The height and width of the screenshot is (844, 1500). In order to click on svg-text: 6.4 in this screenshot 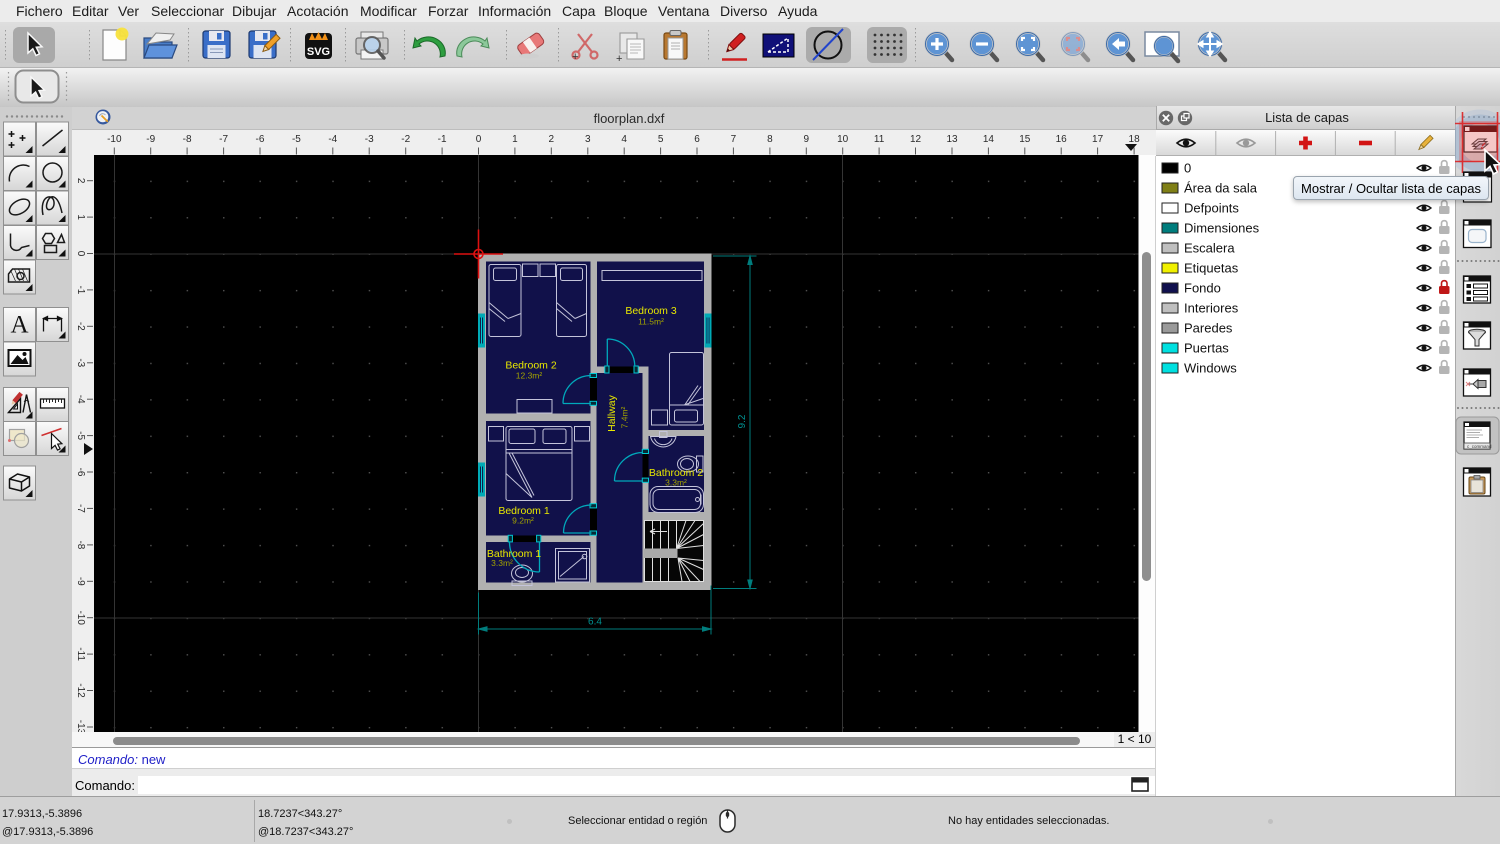, I will do `click(595, 621)`.